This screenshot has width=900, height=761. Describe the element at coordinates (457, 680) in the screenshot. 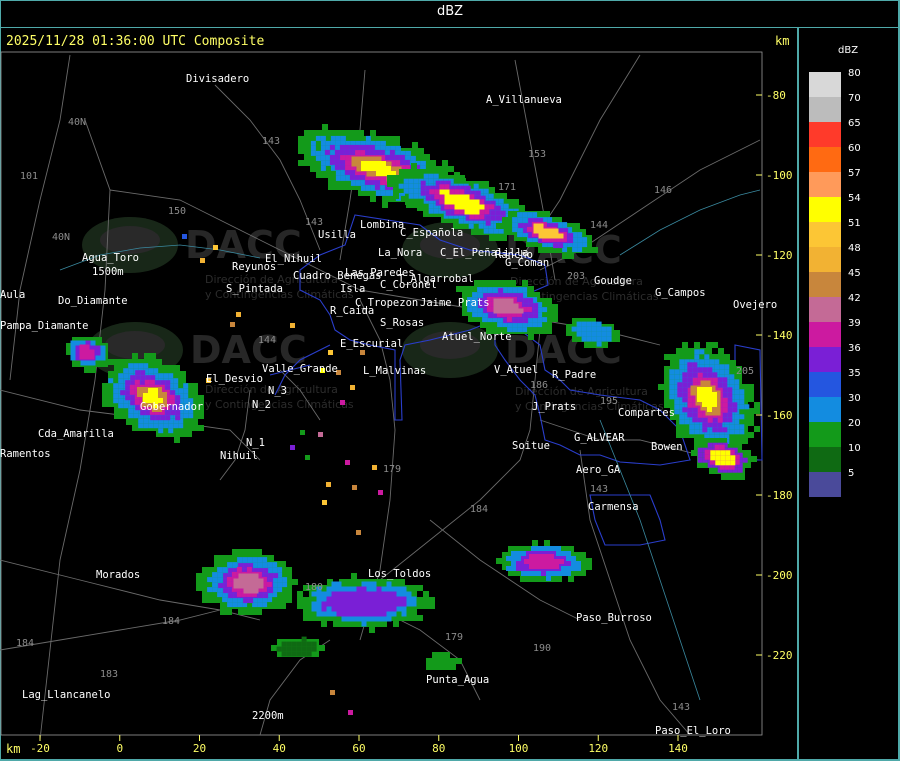

I see `place-punta-agua: Punta_Agua` at that location.